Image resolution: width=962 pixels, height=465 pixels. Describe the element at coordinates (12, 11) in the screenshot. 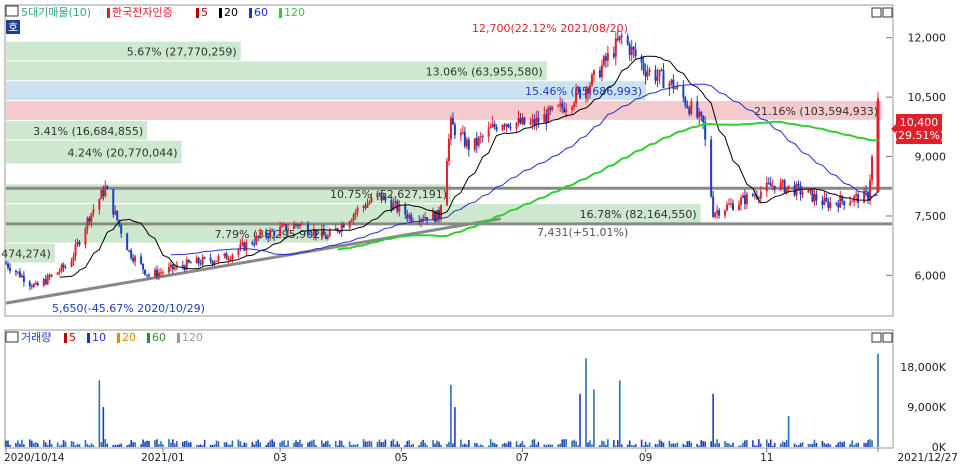

I see `pane-toggle-icon` at that location.